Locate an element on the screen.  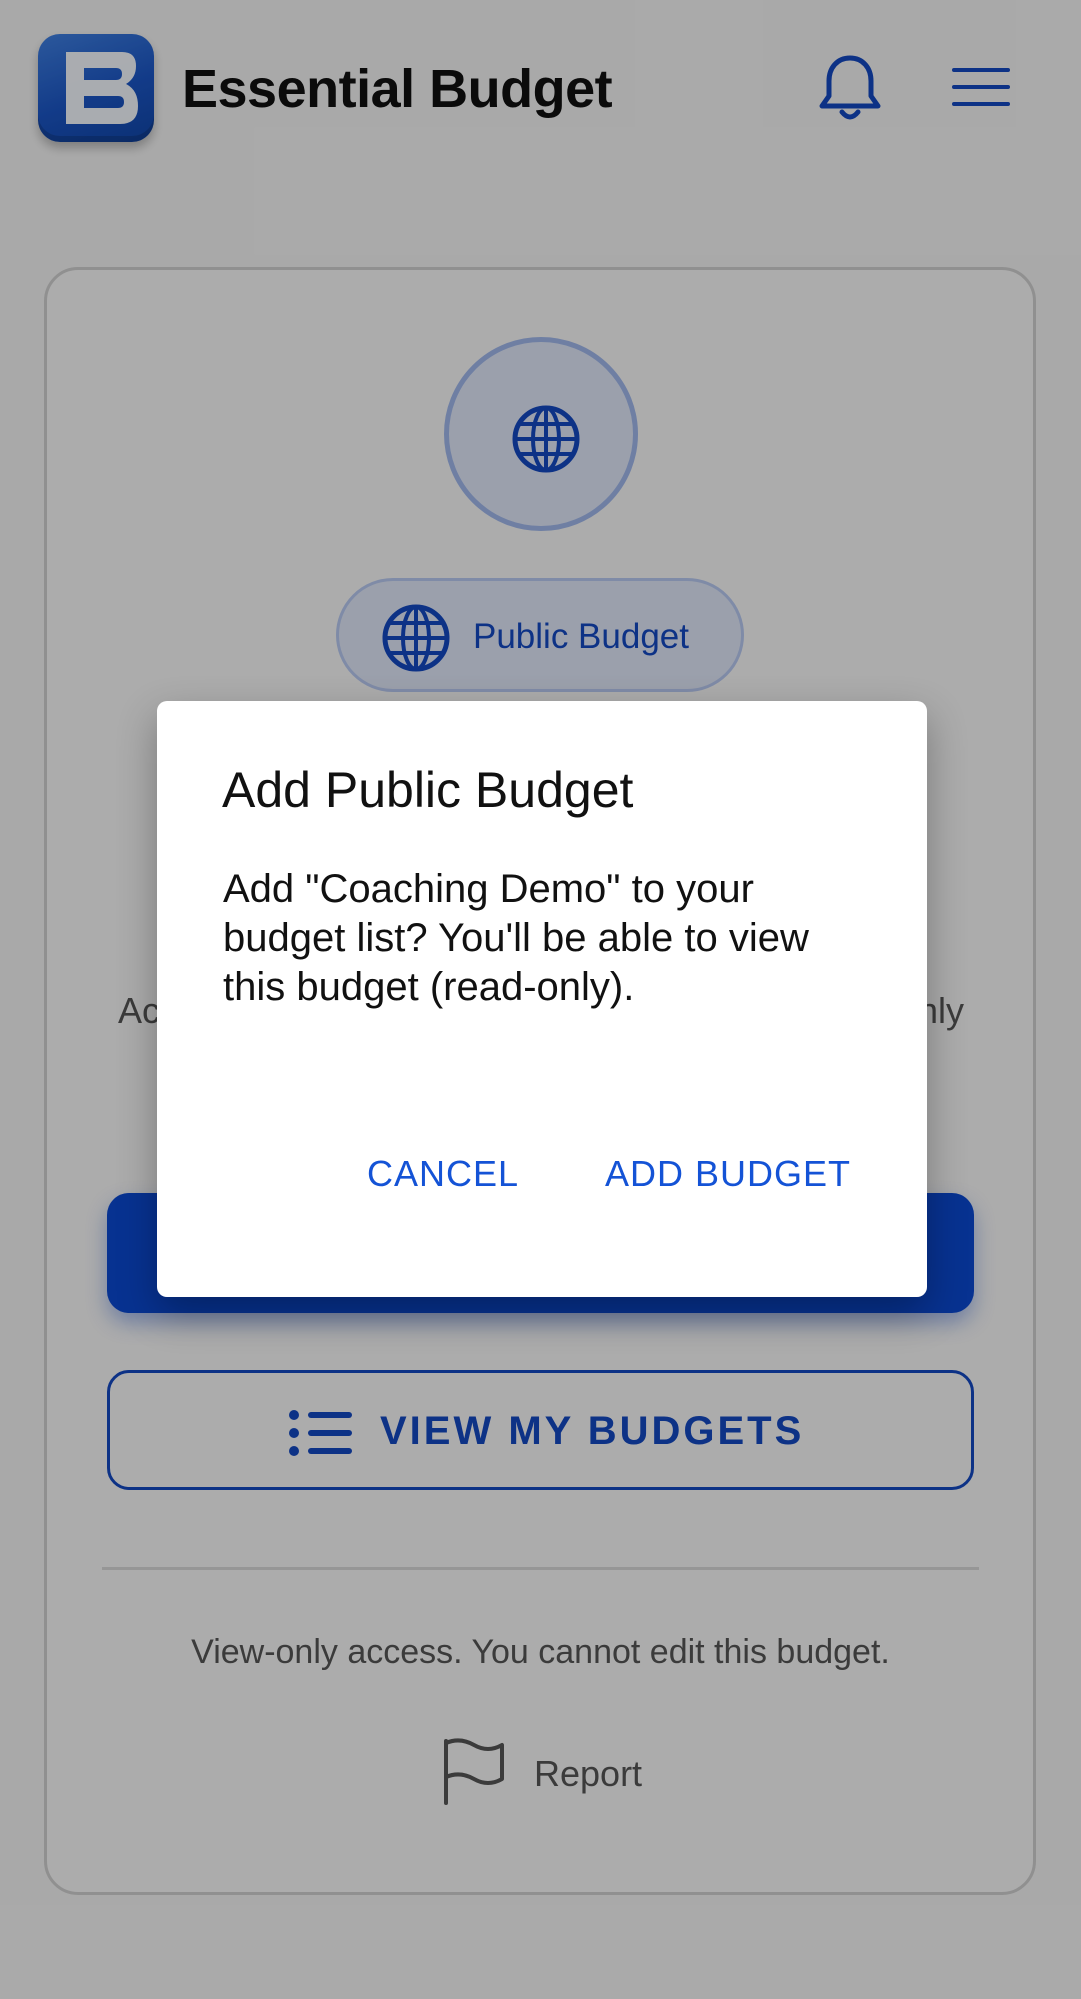
cancel-button: CANCEL is located at coordinates (443, 1174).